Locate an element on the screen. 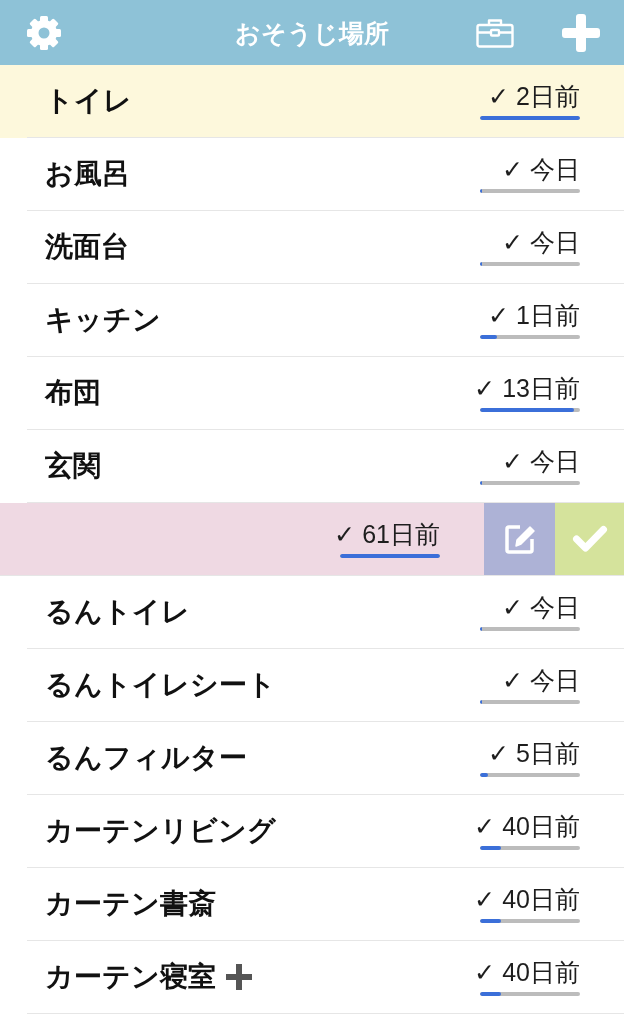  check-icon is located at coordinates (589, 539).